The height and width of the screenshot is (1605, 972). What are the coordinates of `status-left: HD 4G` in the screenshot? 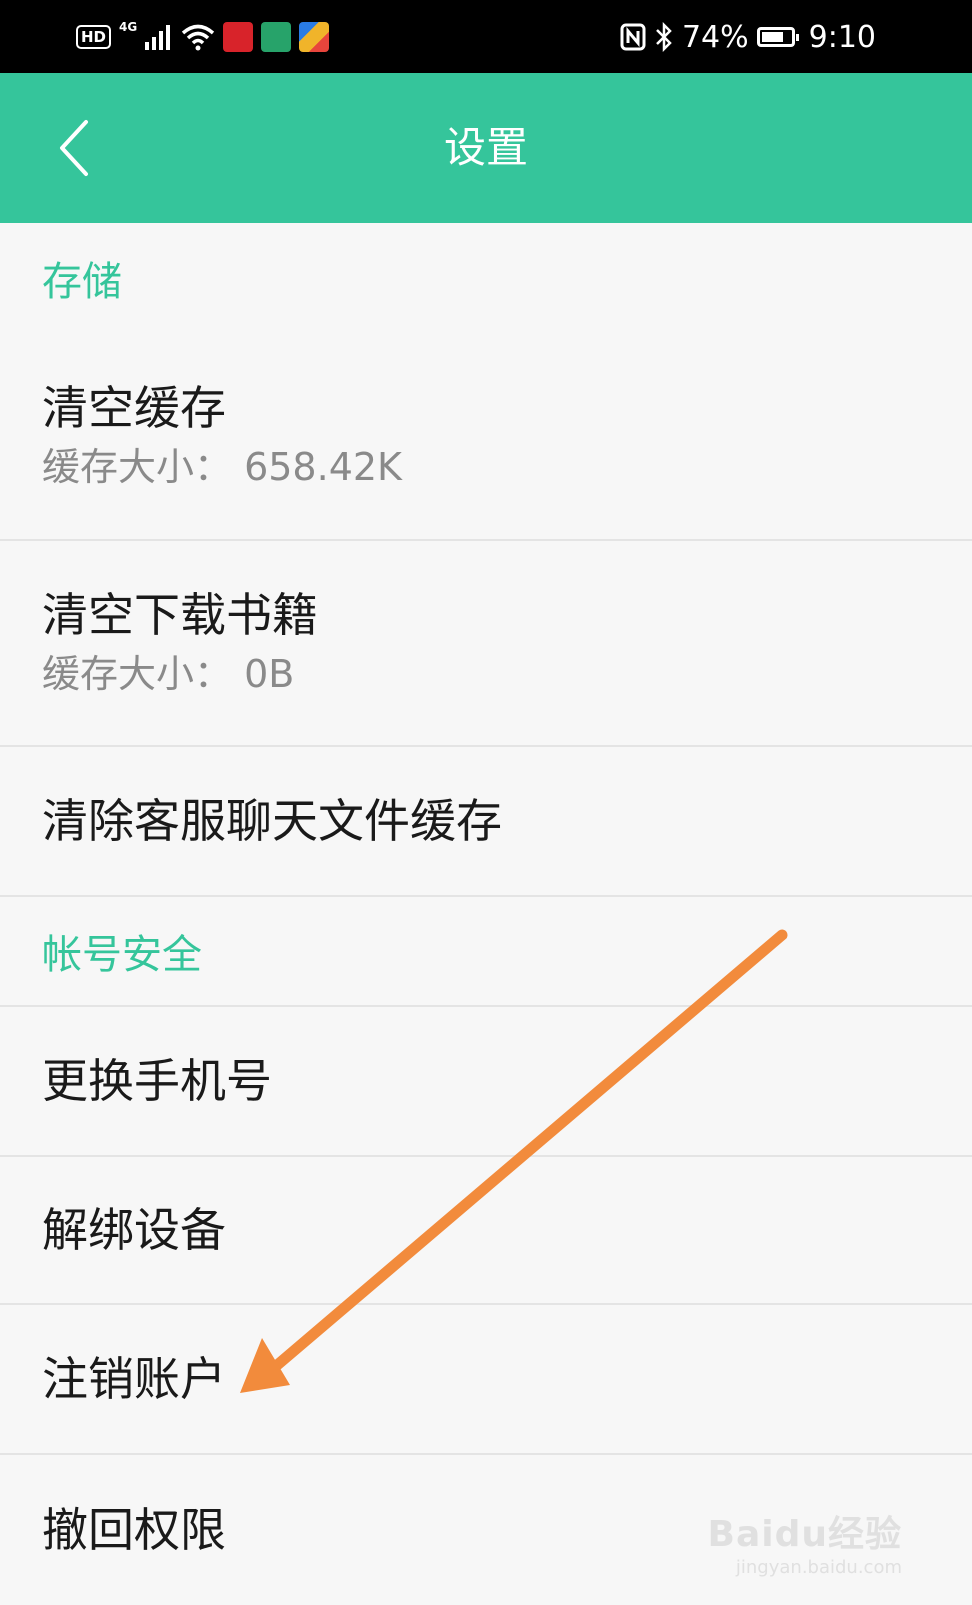 It's located at (203, 37).